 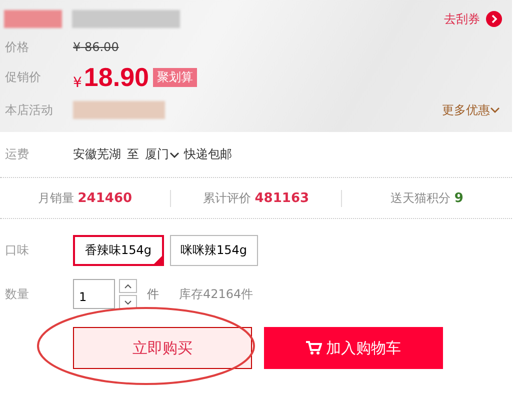 I want to click on destination-dropdown: 厦门, so click(x=162, y=154).